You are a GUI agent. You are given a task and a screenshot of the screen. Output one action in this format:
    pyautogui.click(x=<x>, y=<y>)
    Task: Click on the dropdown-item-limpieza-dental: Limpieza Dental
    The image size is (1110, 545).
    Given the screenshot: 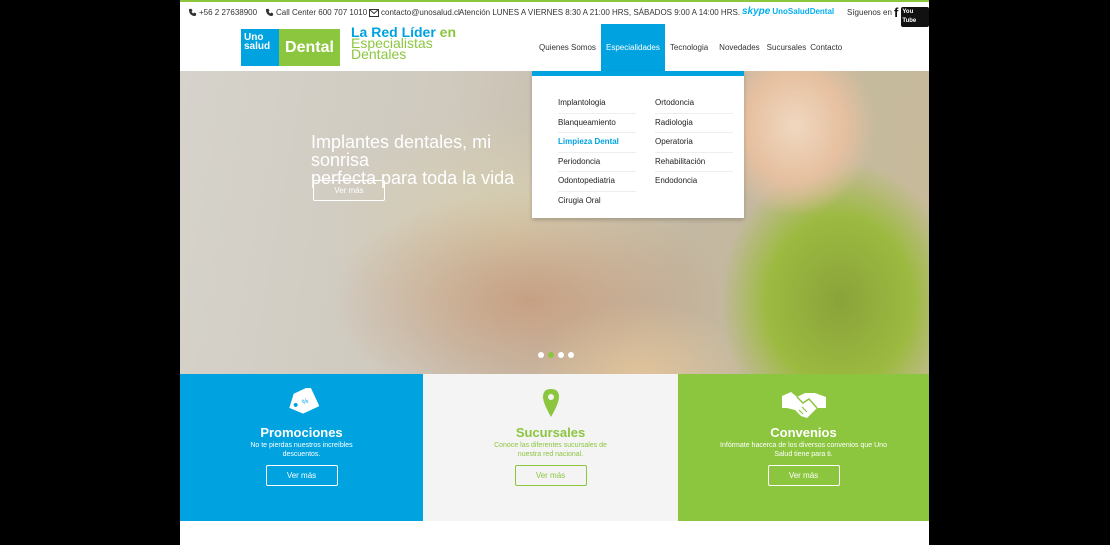 What is the action you would take?
    pyautogui.click(x=597, y=143)
    